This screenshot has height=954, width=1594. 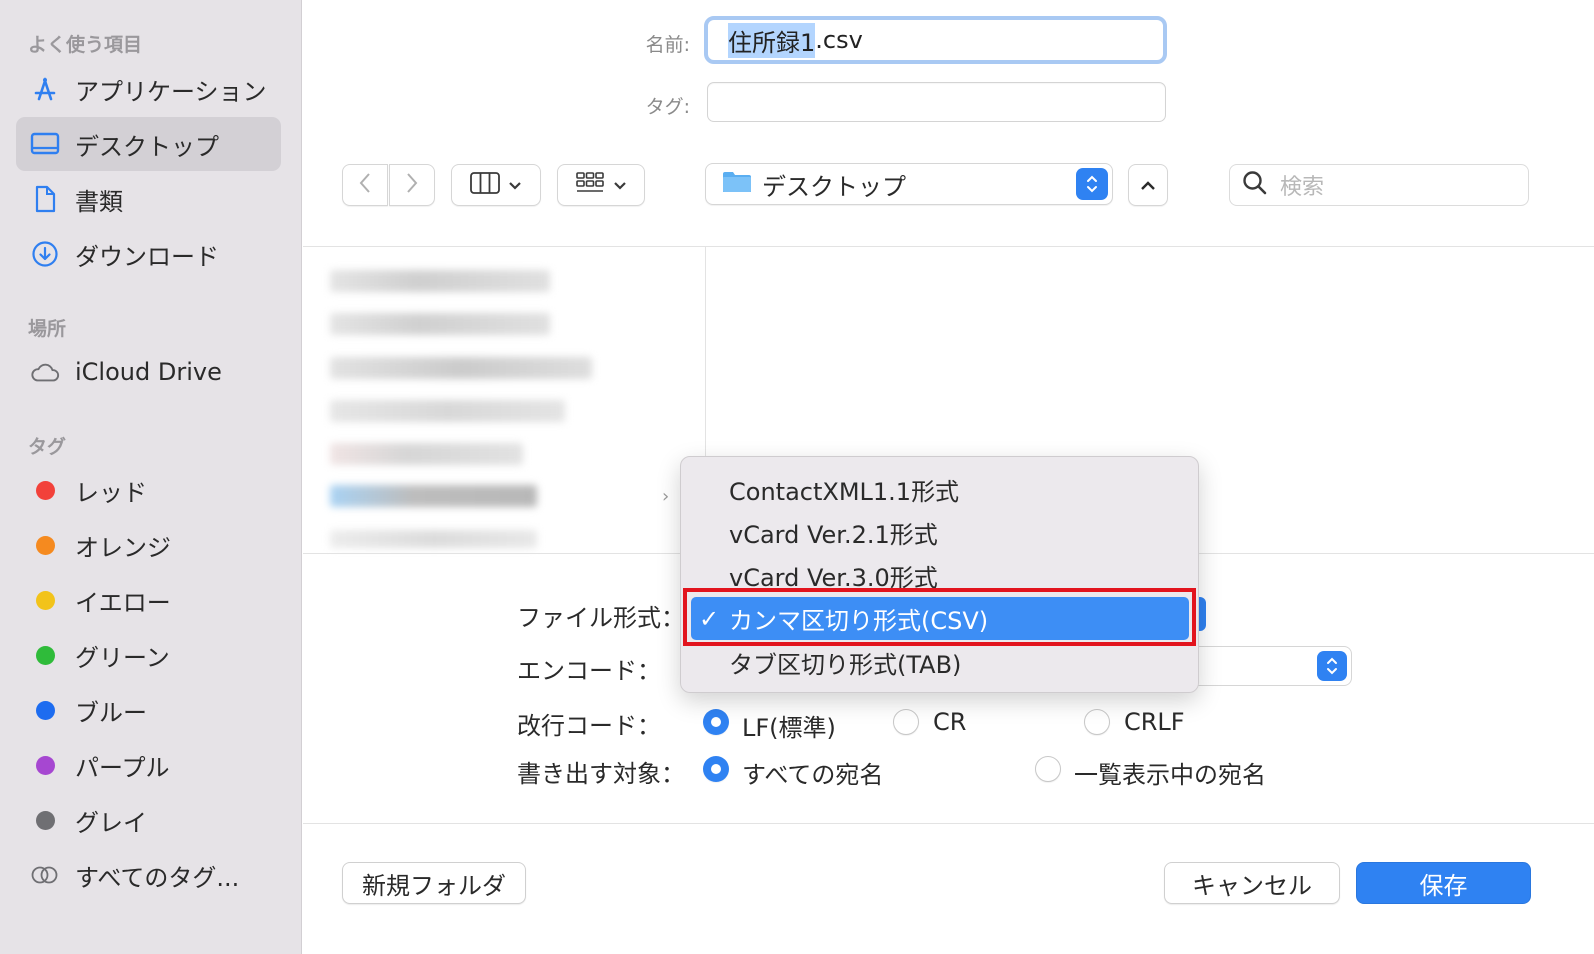 I want to click on menu-item-contactxml: ContactXML1.1形式, so click(x=940, y=489).